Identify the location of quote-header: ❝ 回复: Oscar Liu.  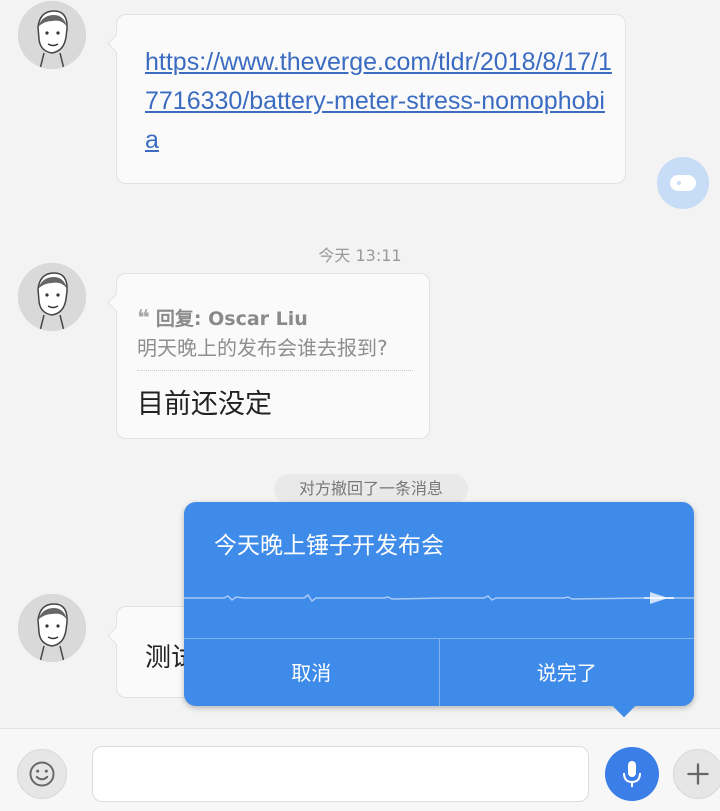
(222, 317).